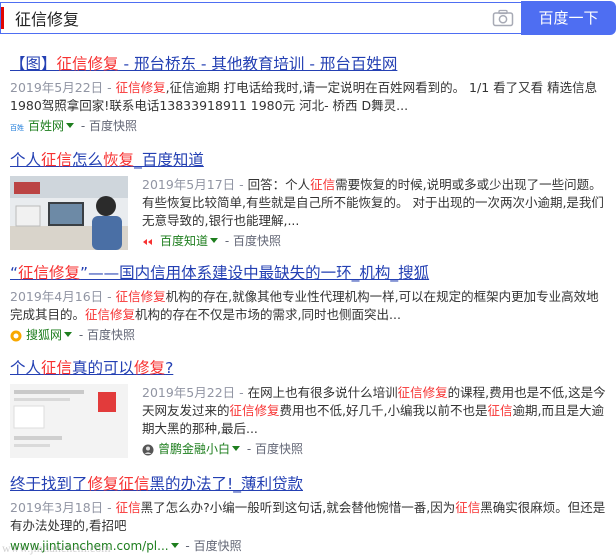 The width and height of the screenshot is (616, 559). Describe the element at coordinates (310, 273) in the screenshot. I see `result-title: “征信修复”——国内信用体系建设中最缺失的一环_机构_搜狐` at that location.